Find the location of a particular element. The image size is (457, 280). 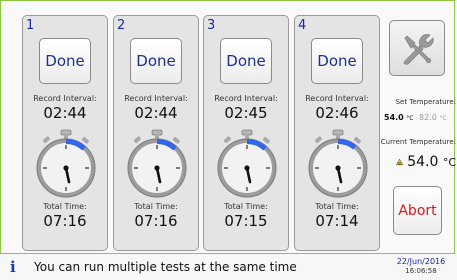

hot-surface-warning-icon is located at coordinates (400, 162).